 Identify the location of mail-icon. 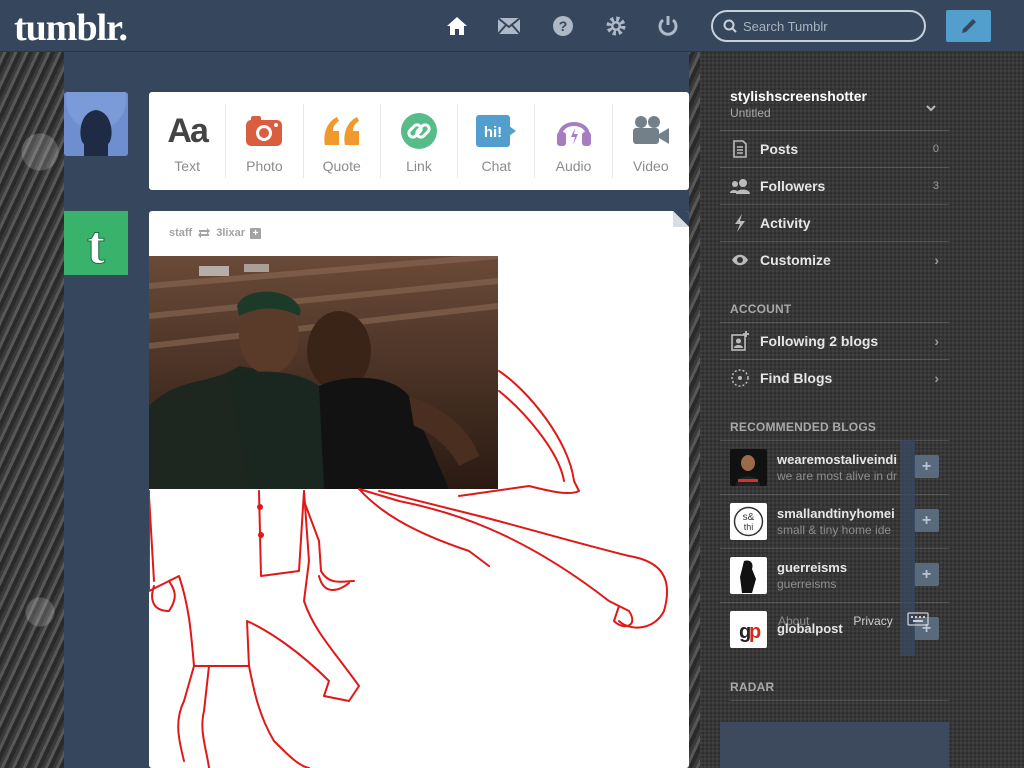
(509, 26).